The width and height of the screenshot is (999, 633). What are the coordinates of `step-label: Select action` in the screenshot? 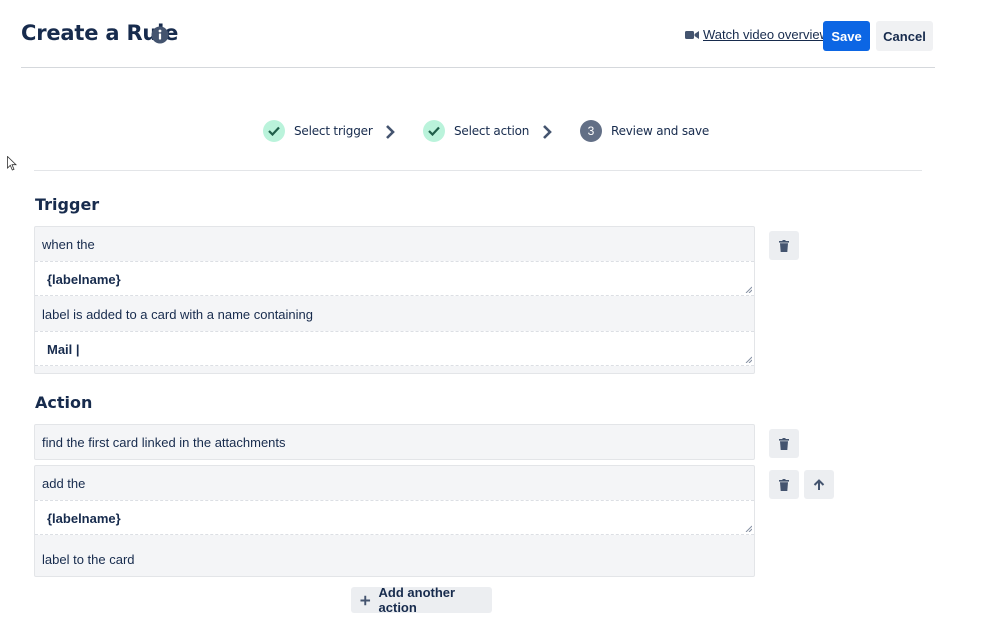 It's located at (492, 131).